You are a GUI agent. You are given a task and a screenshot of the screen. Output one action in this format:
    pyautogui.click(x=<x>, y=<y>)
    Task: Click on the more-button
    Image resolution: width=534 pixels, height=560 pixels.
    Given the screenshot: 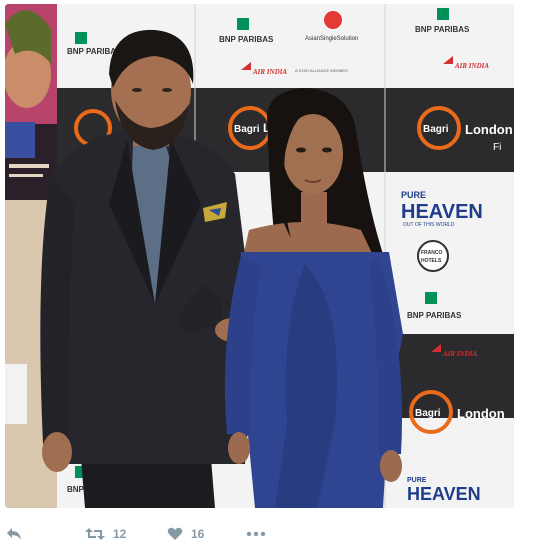 What is the action you would take?
    pyautogui.click(x=256, y=534)
    